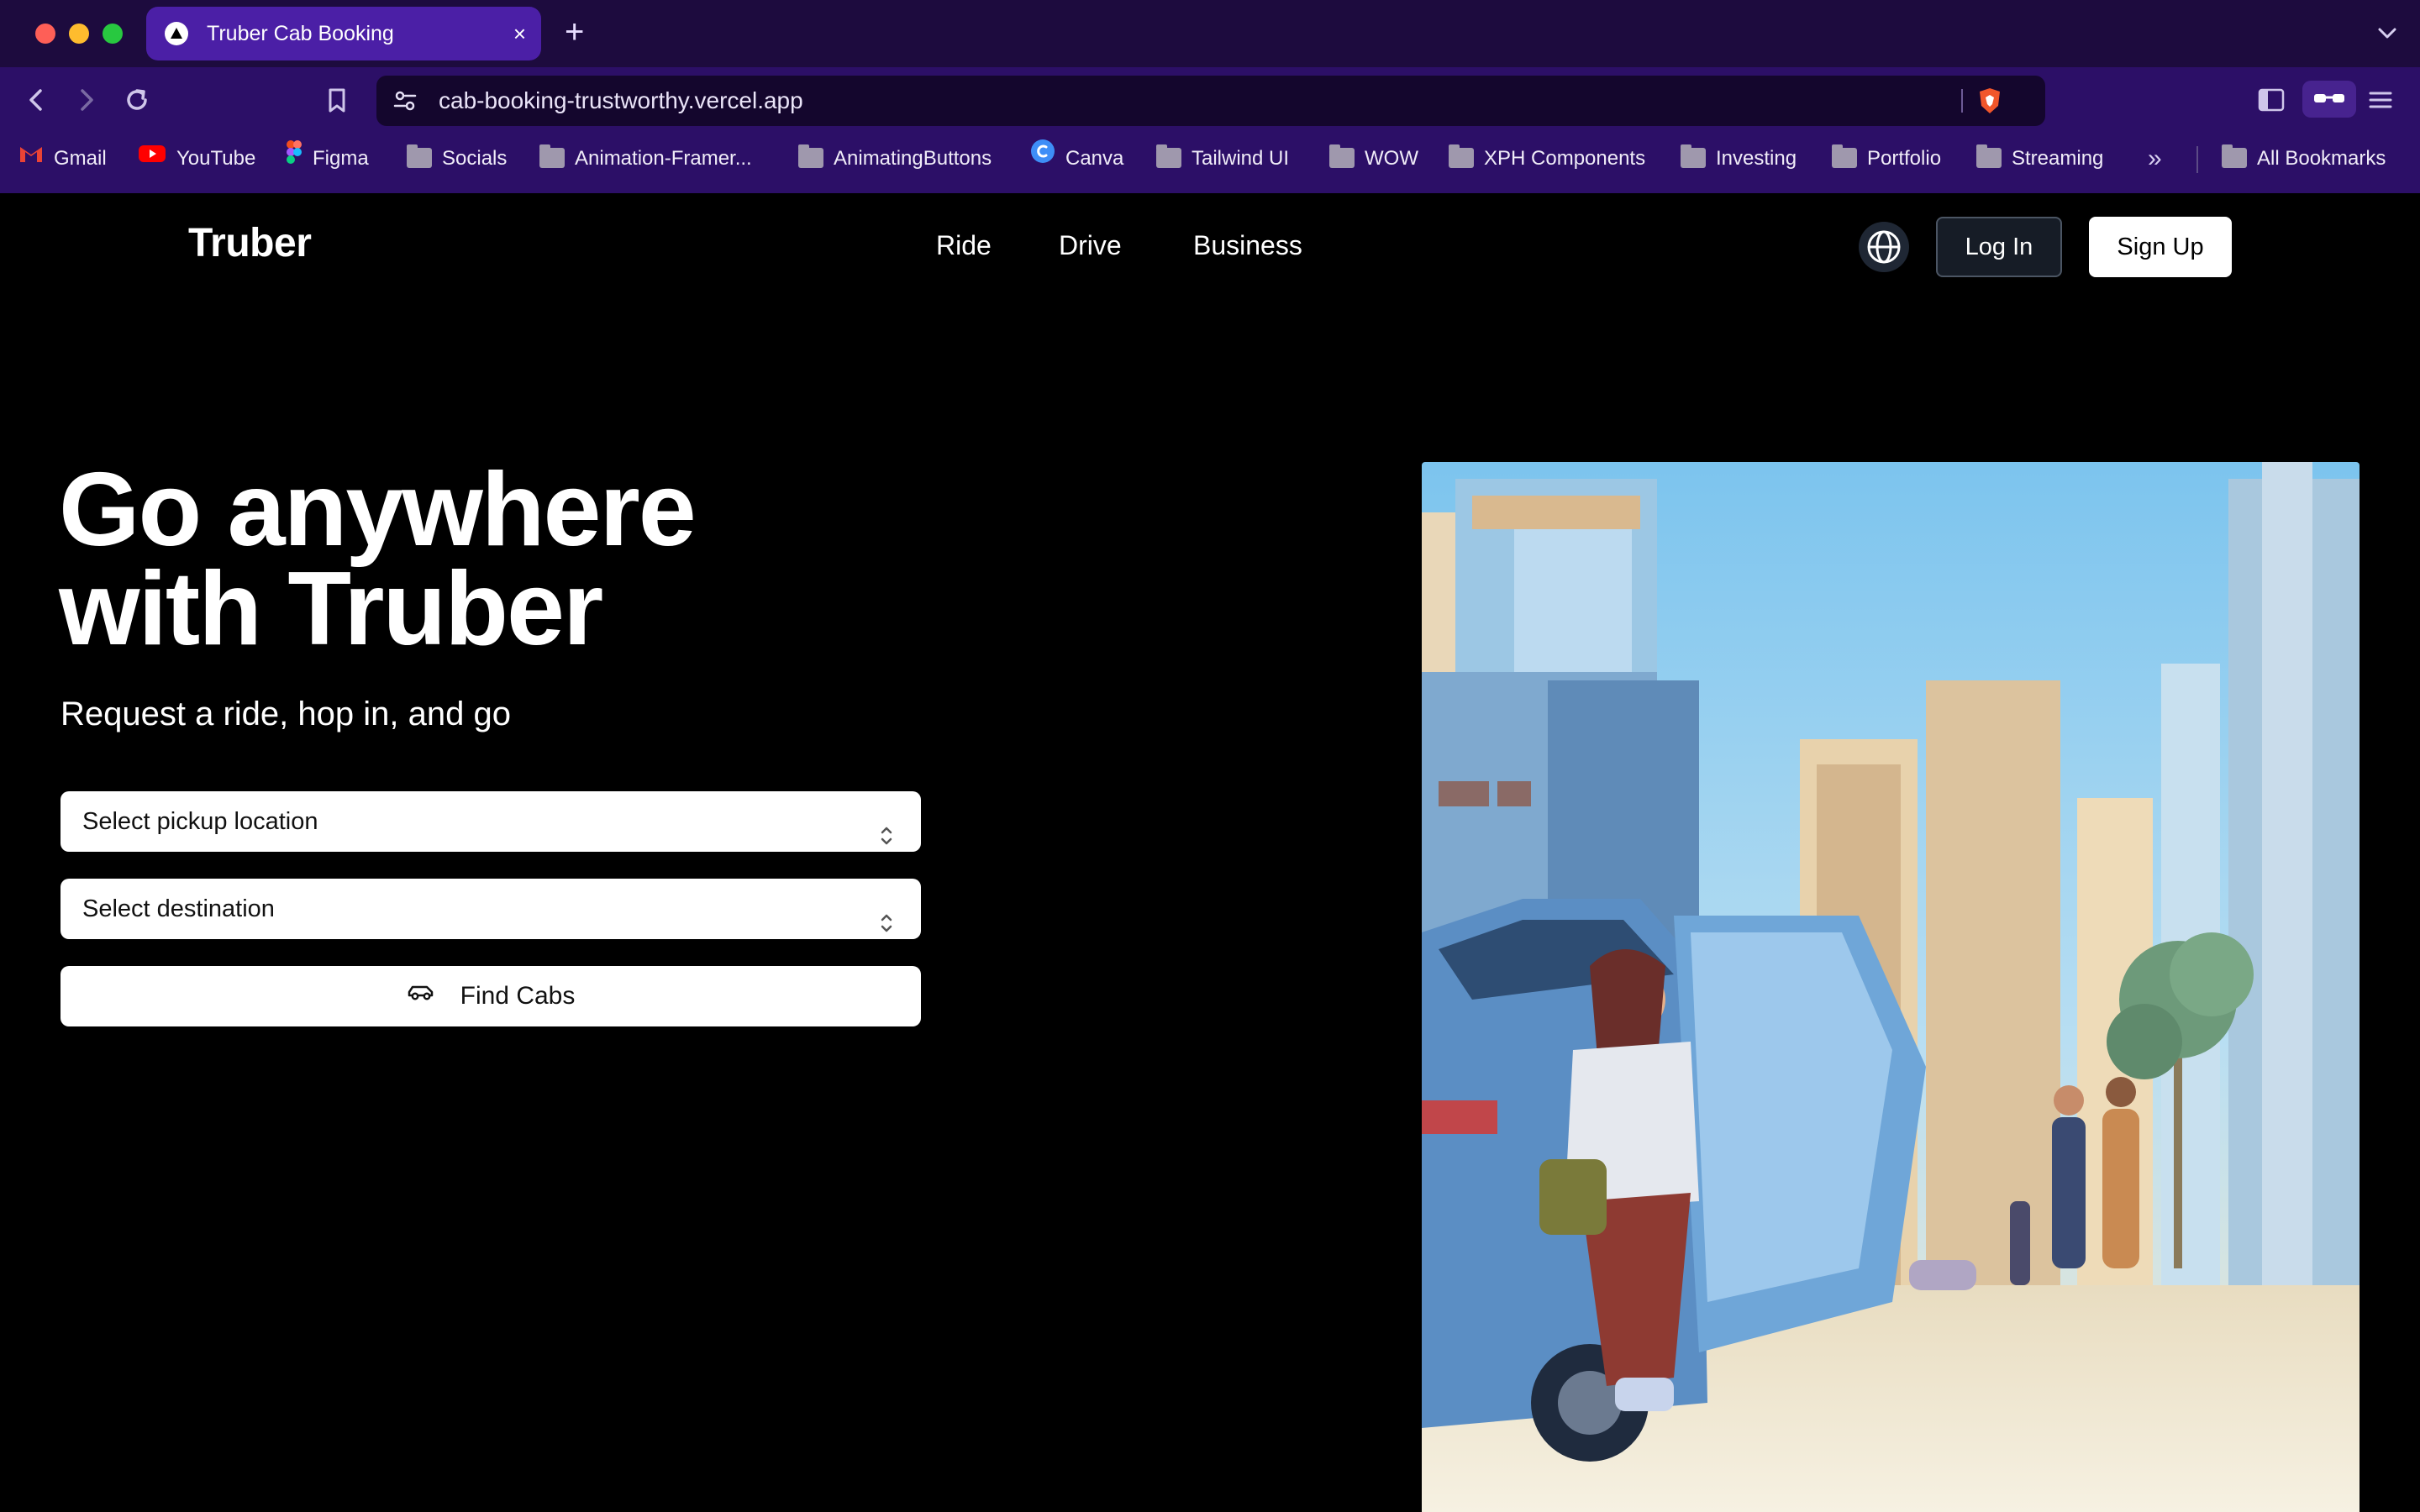  I want to click on address-bar: cab-booking-trustworthy.vercel.app, so click(1210, 101).